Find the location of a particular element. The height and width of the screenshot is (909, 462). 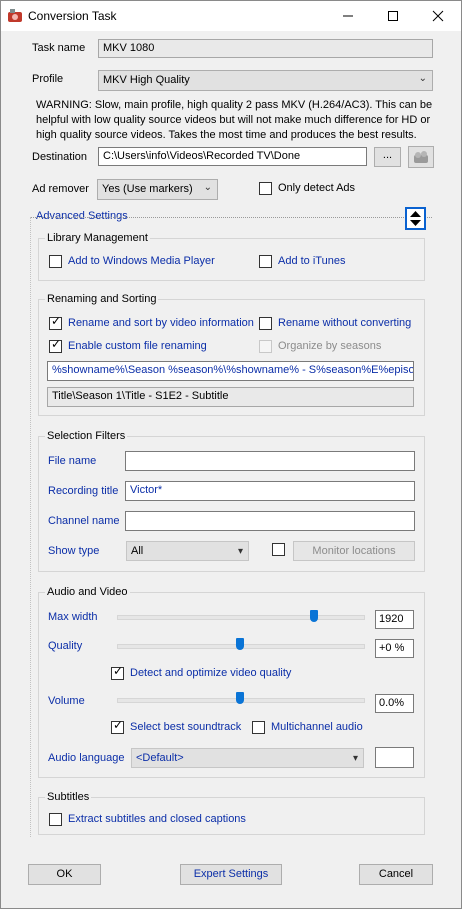

minimize-button is located at coordinates (348, 16).